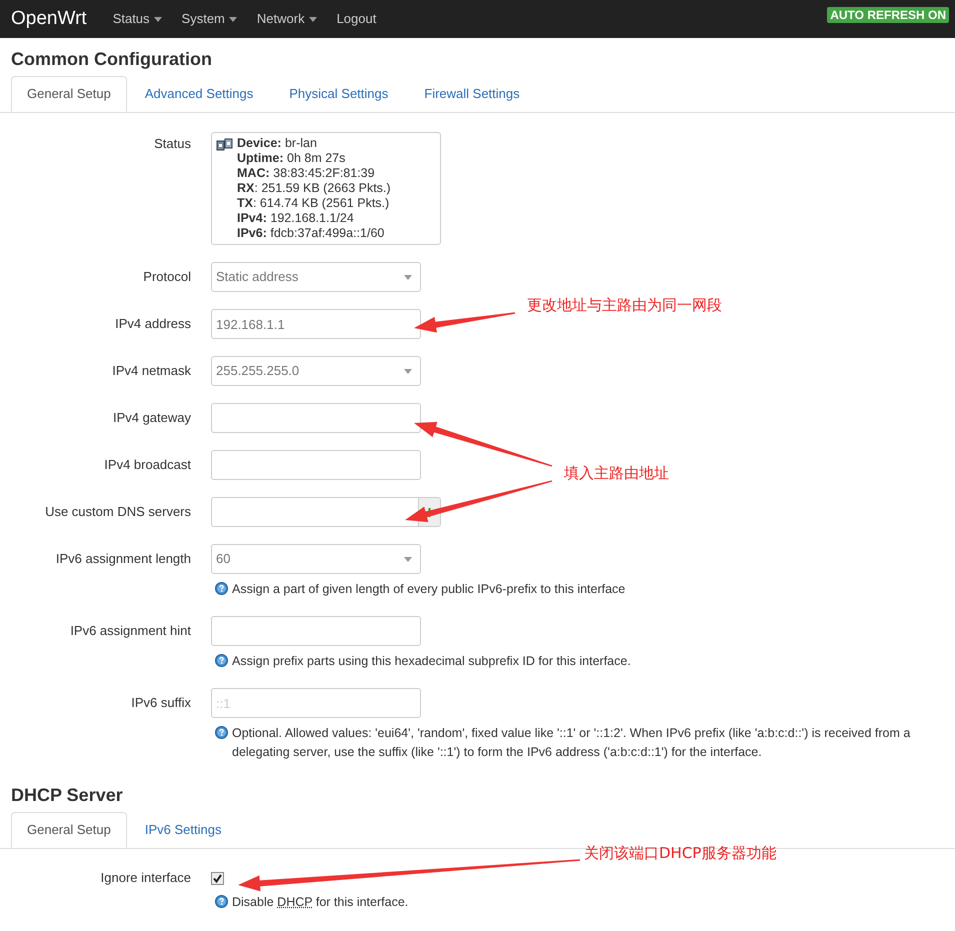 The image size is (955, 931). I want to click on tab: Advanced Settings, so click(199, 94).